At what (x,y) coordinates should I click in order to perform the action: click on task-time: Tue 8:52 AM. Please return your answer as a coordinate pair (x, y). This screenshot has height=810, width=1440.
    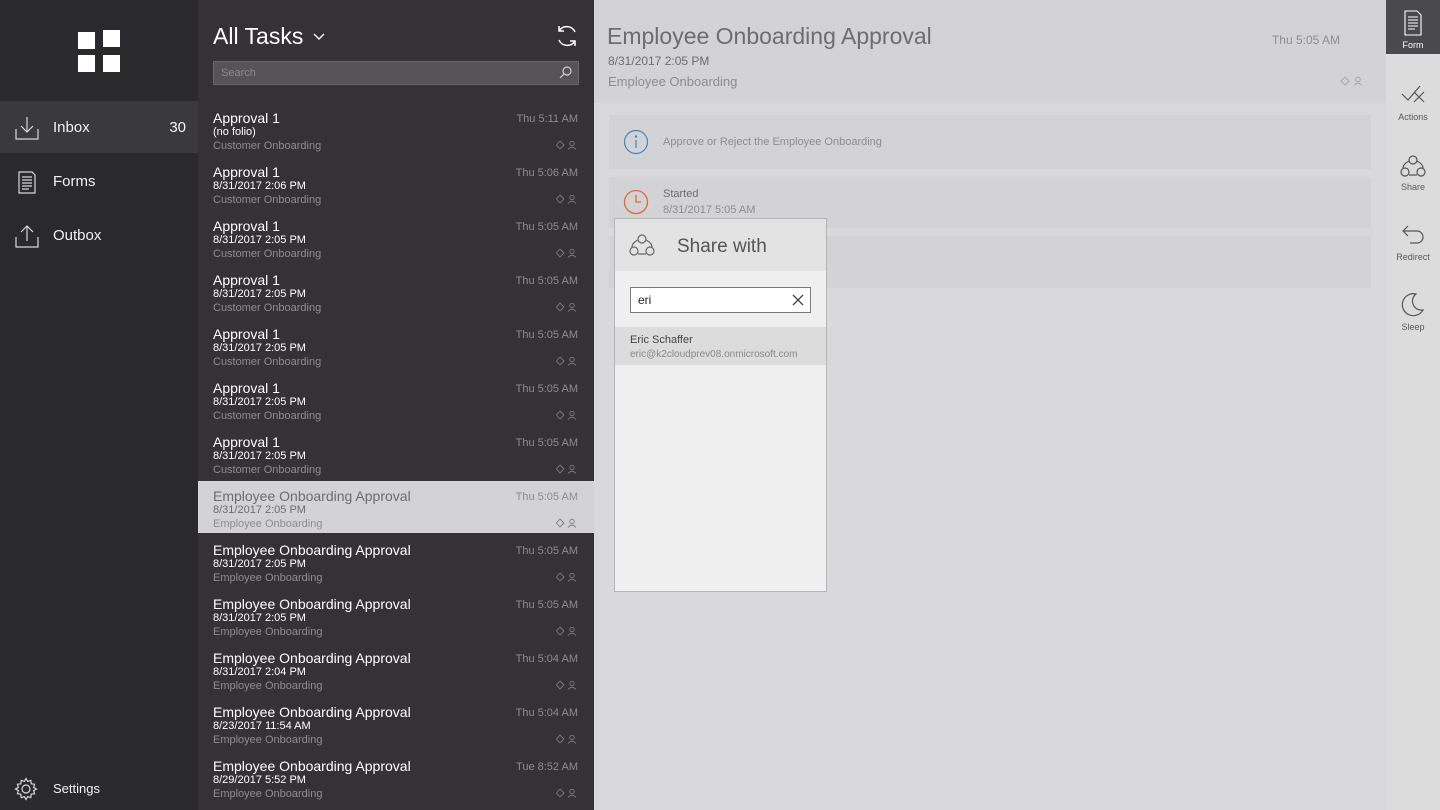
    Looking at the image, I should click on (547, 767).